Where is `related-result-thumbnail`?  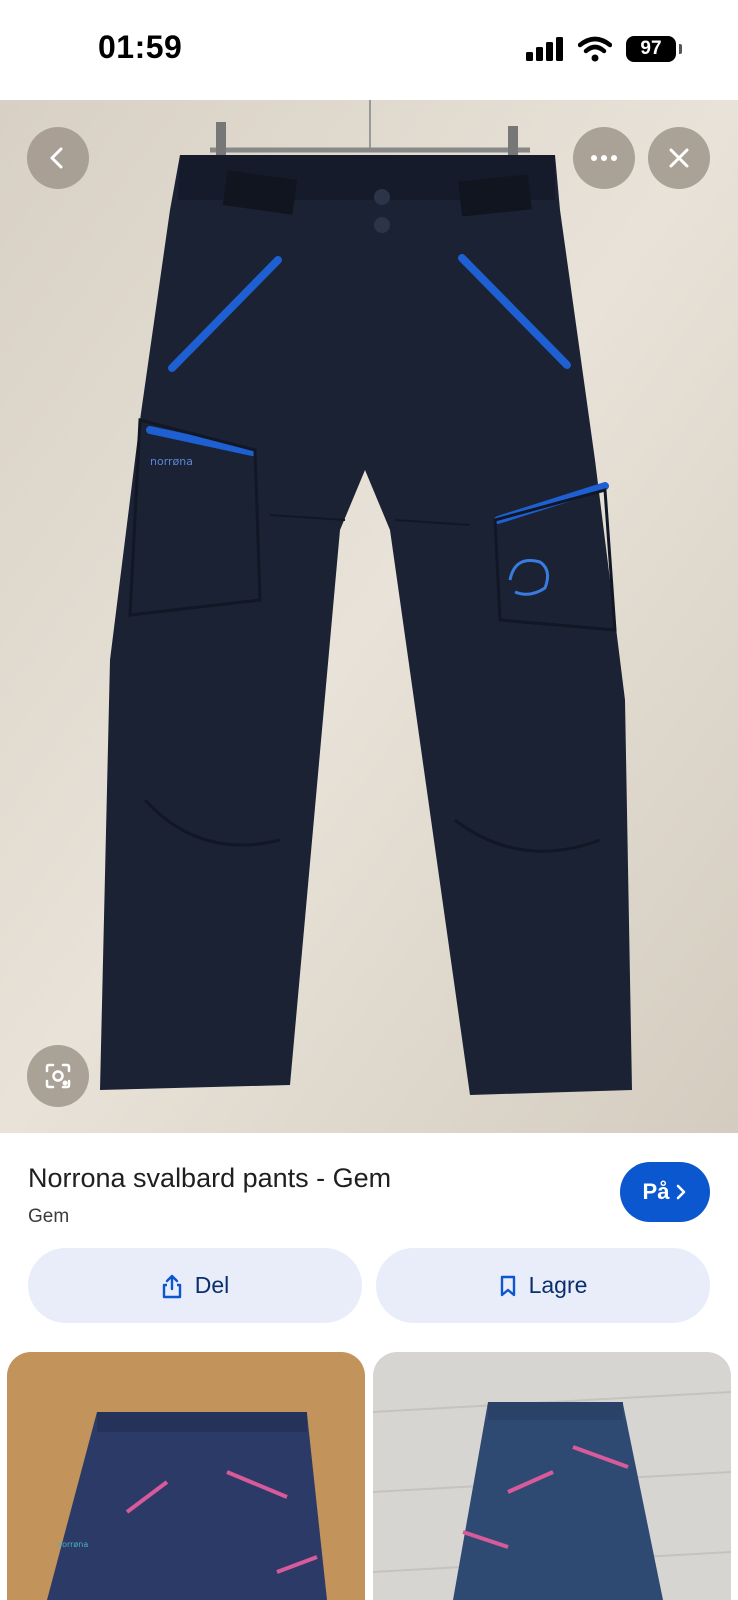 related-result-thumbnail is located at coordinates (552, 1476).